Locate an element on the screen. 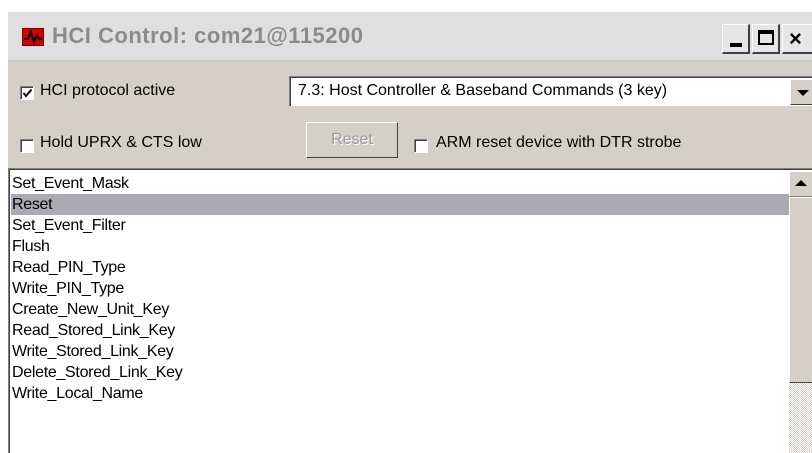 This screenshot has height=453, width=812. scroll-thumb is located at coordinates (800, 290).